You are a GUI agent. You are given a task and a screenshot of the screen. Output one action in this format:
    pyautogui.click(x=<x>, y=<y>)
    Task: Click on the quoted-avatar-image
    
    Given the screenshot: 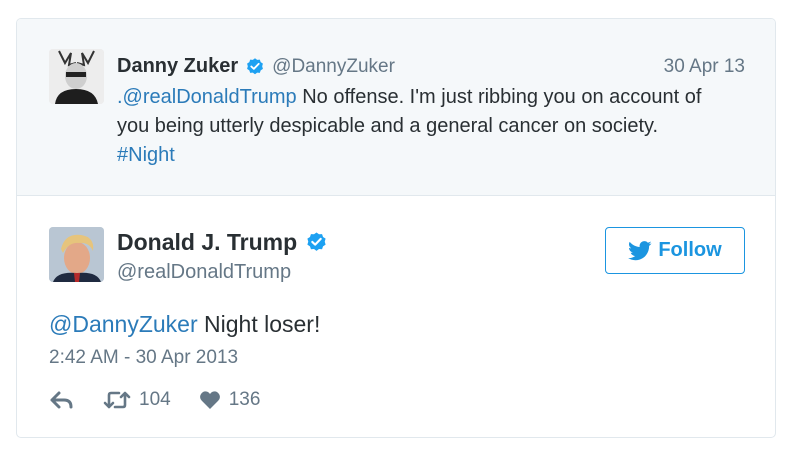 What is the action you would take?
    pyautogui.click(x=76, y=76)
    